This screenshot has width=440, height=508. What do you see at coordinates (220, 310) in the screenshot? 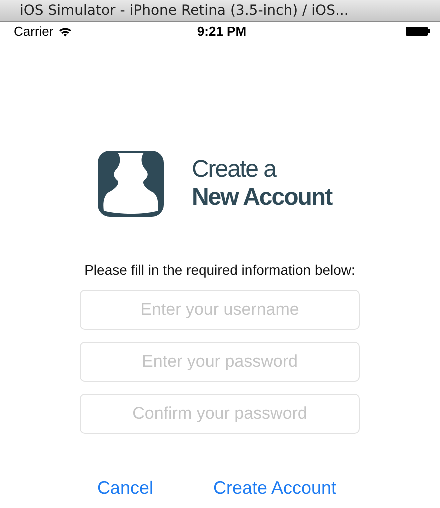
I see `input-field: Enter your username` at bounding box center [220, 310].